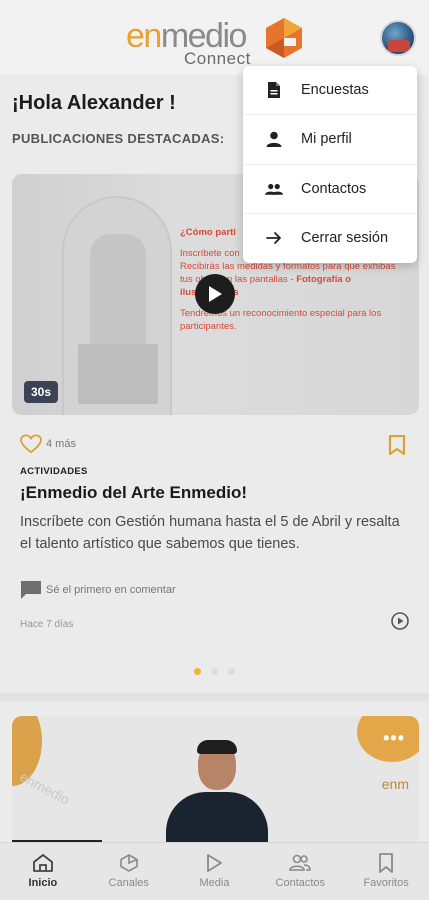 The image size is (429, 900). Describe the element at coordinates (118, 138) in the screenshot. I see `section-title: PUBLICACIONES DESTACADAS:` at that location.